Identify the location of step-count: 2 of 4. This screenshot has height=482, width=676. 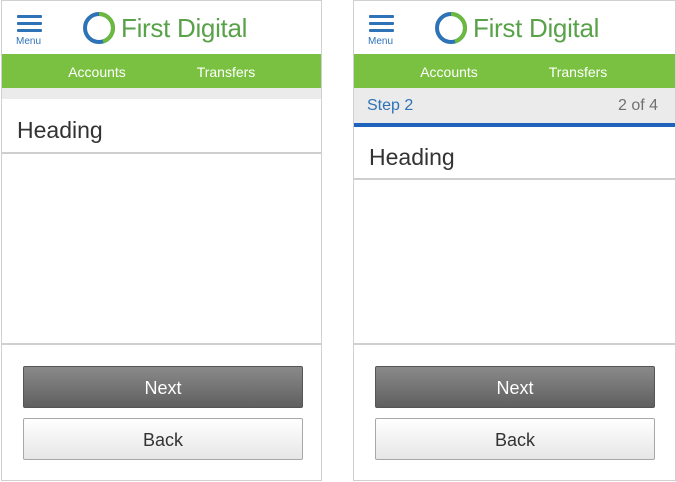
(637, 105).